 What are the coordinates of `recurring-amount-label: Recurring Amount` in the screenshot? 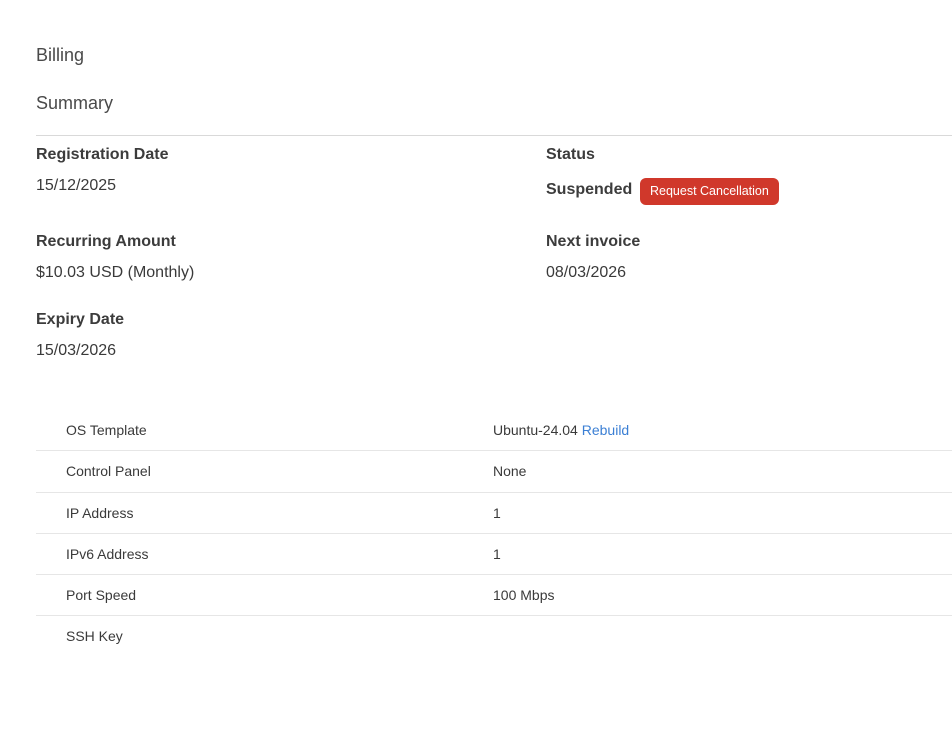 It's located at (106, 241).